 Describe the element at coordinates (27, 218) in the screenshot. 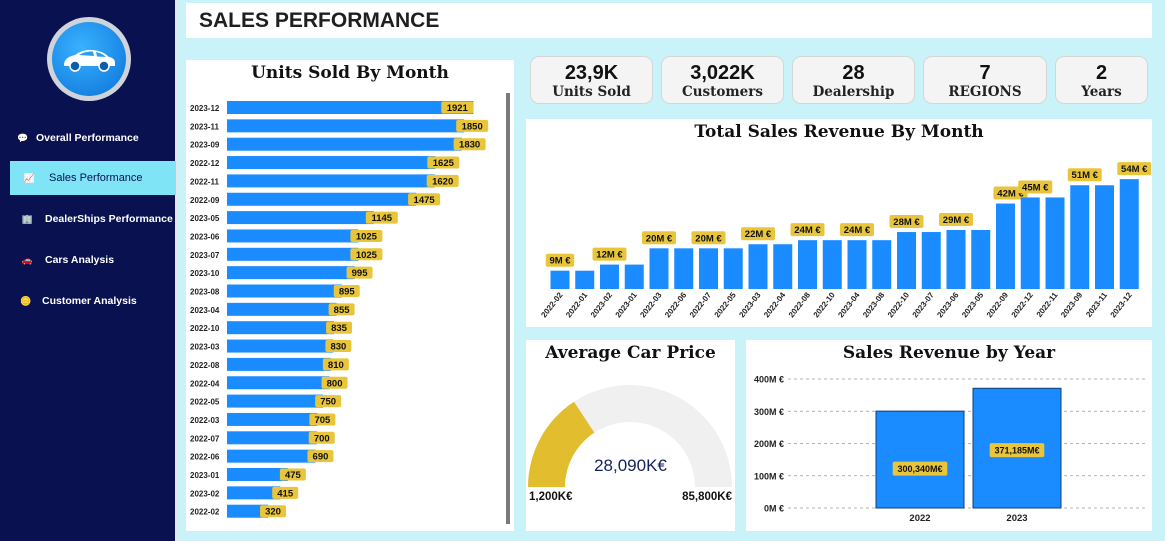

I see `building-icon: 🏢` at that location.